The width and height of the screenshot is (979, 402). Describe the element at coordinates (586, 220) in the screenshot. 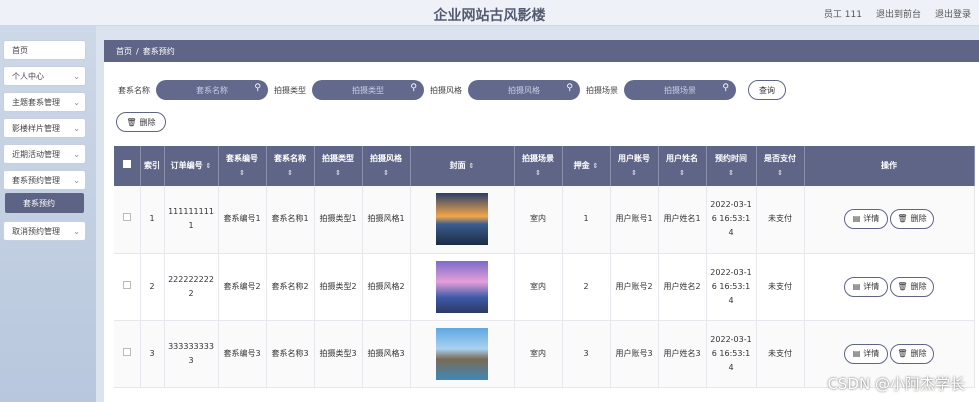

I see `deposit-cell: 1` at that location.